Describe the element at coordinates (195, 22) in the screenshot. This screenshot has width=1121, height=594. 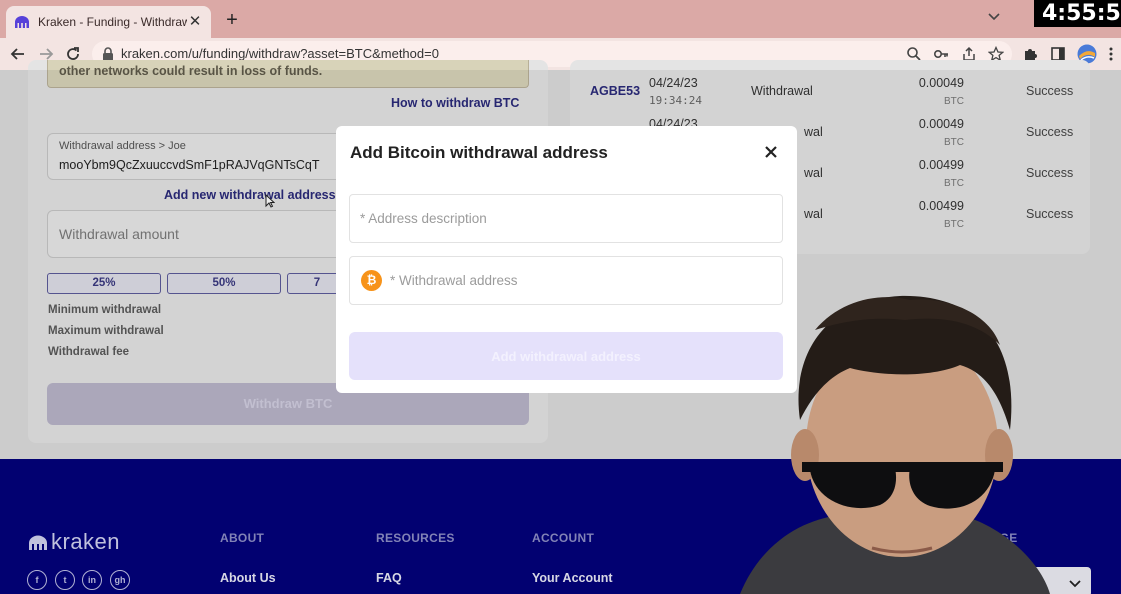
I see `tab-close-icon: ✕` at that location.